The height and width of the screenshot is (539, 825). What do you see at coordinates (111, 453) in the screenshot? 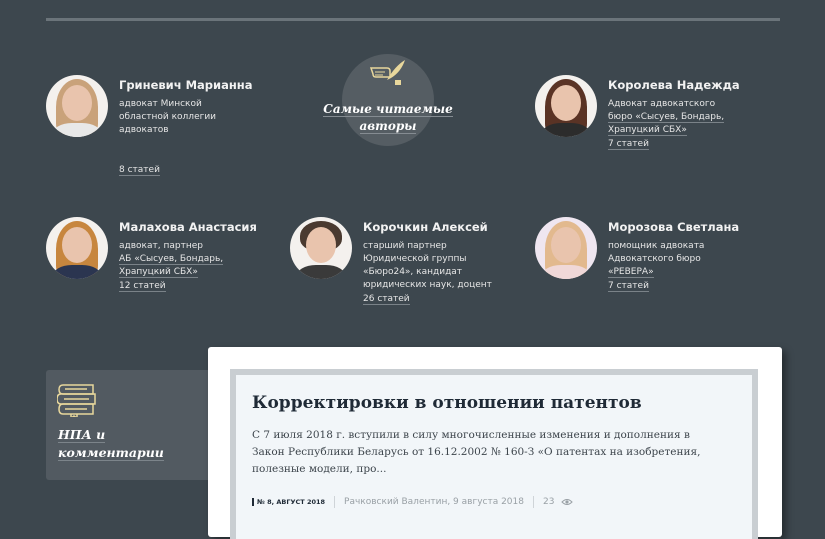
I see `npa-title-line: комментарии` at bounding box center [111, 453].